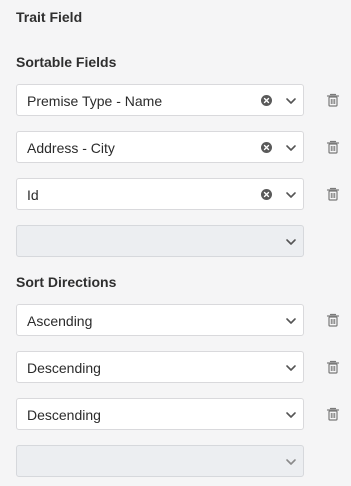  I want to click on sortable-field-row-empty, so click(183, 241).